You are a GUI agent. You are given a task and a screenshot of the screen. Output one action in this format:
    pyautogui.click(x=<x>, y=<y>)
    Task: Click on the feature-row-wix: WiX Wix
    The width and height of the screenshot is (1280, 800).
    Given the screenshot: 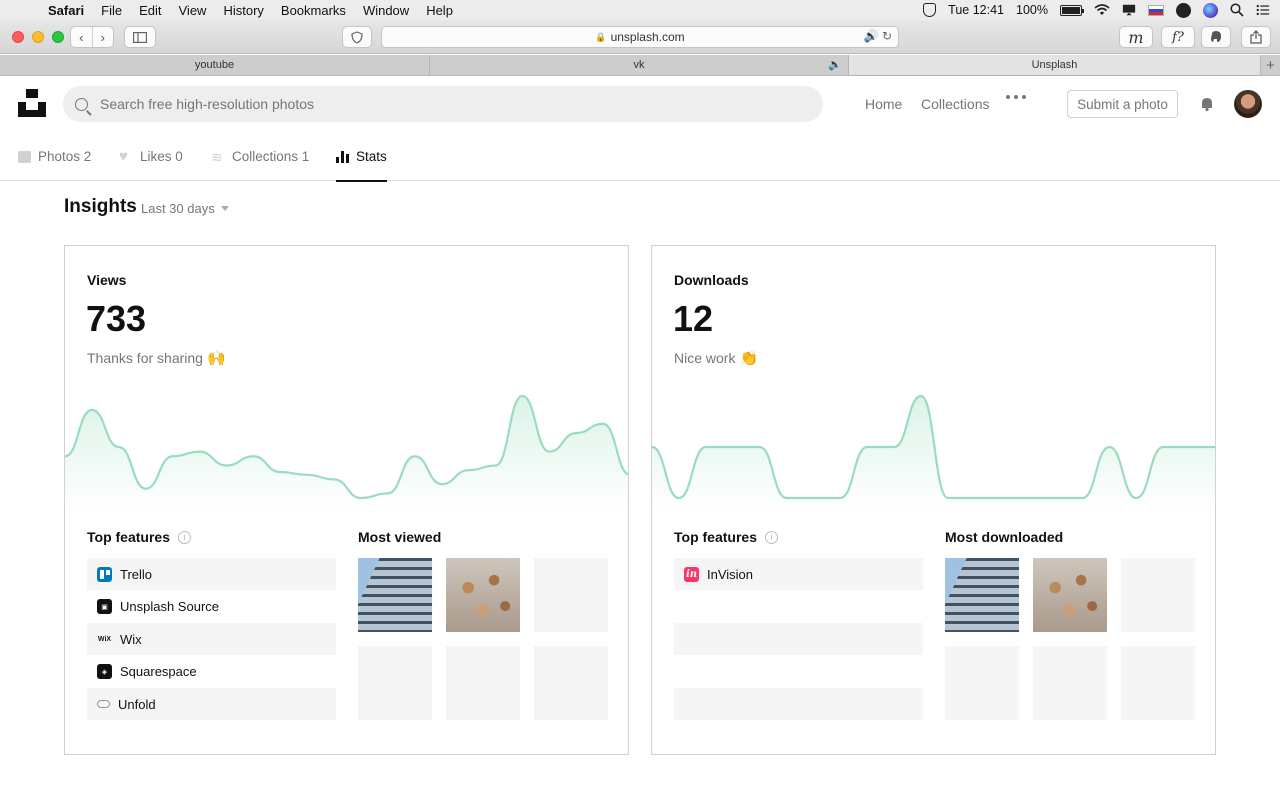 What is the action you would take?
    pyautogui.click(x=211, y=639)
    